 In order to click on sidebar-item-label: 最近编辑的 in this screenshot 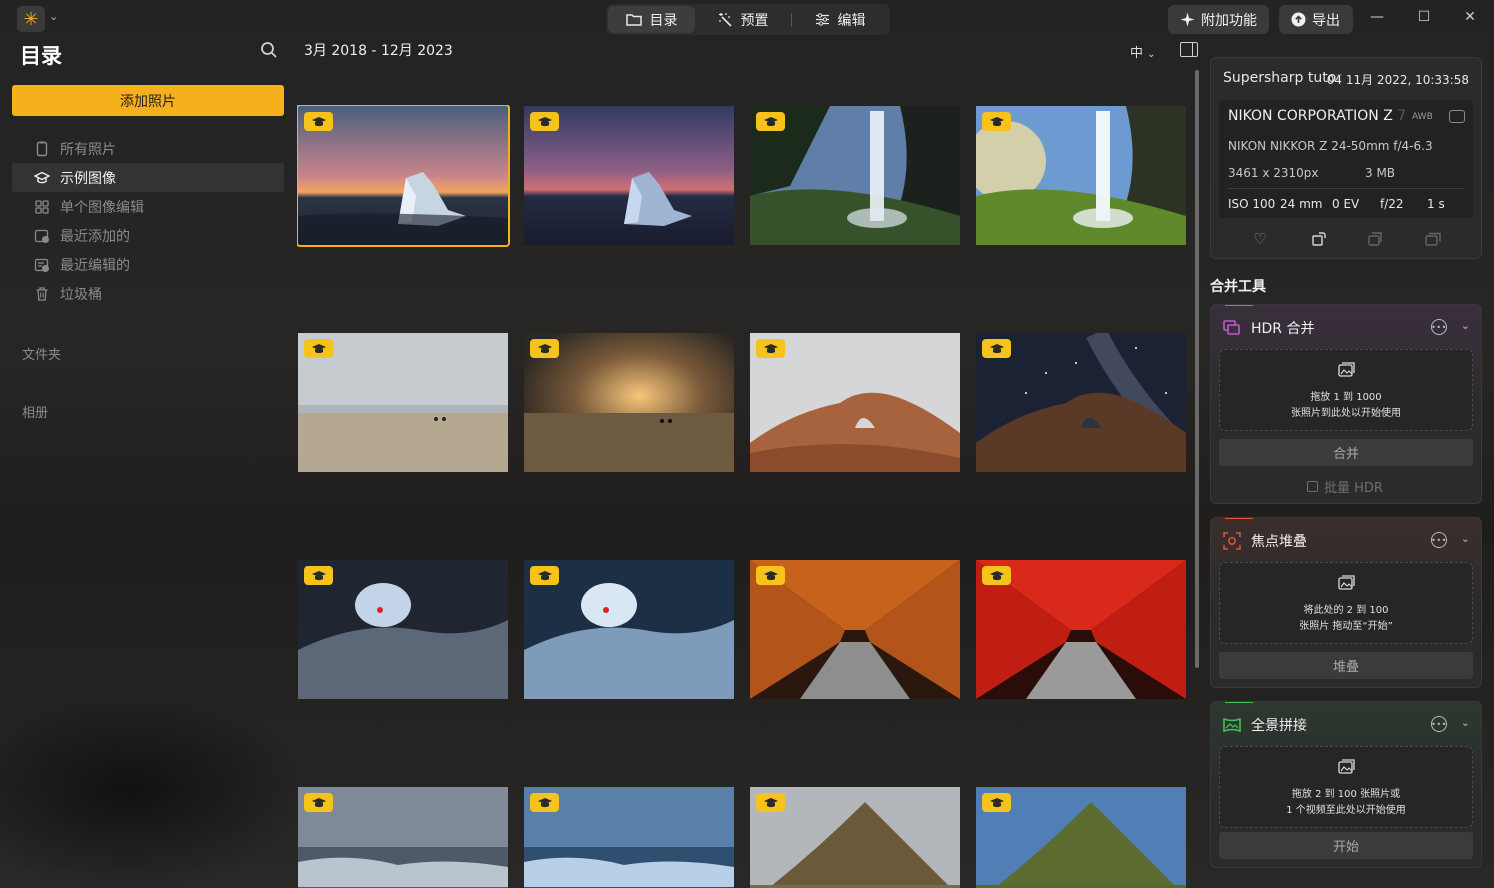, I will do `click(95, 265)`.